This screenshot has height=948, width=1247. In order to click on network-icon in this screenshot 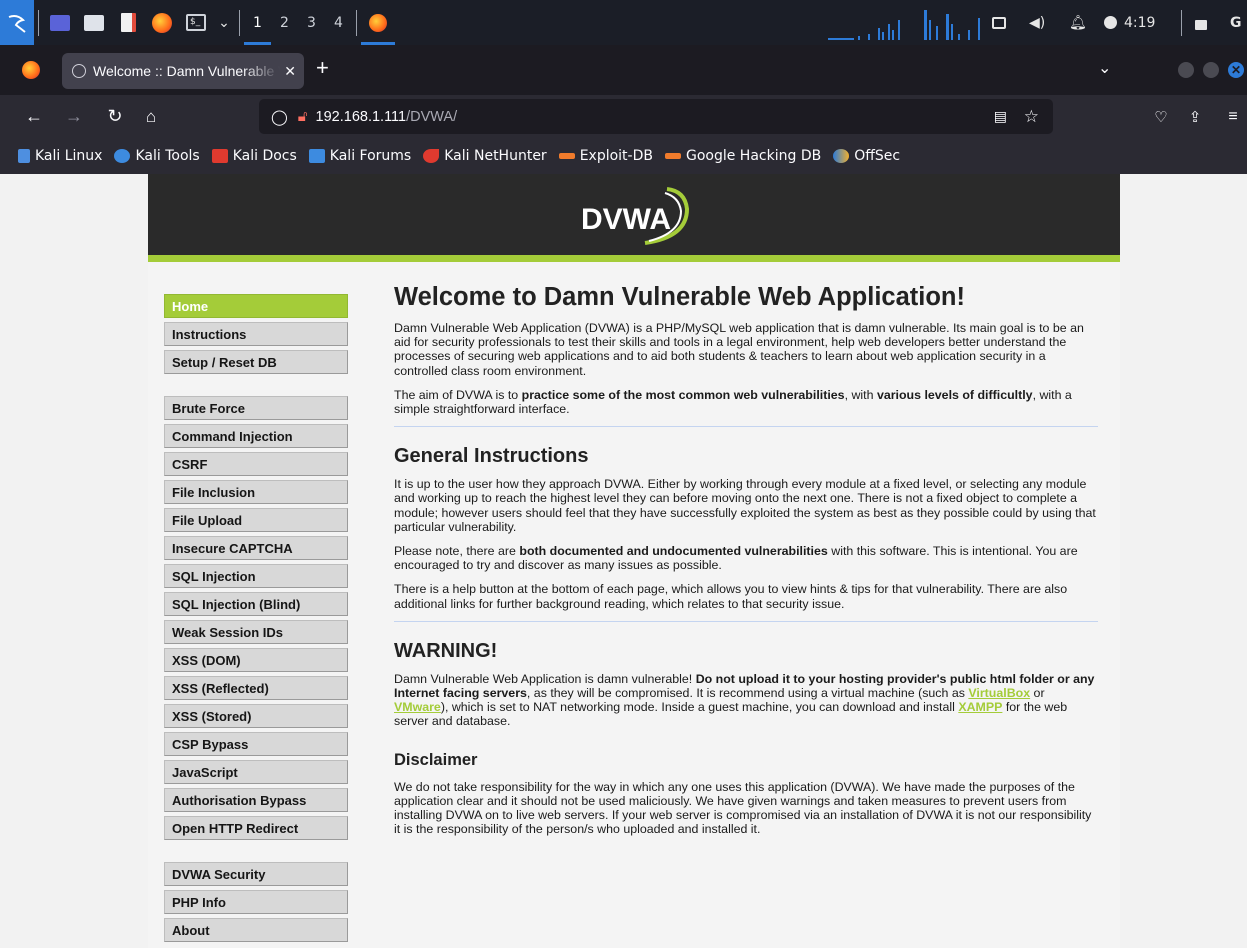, I will do `click(999, 22)`.